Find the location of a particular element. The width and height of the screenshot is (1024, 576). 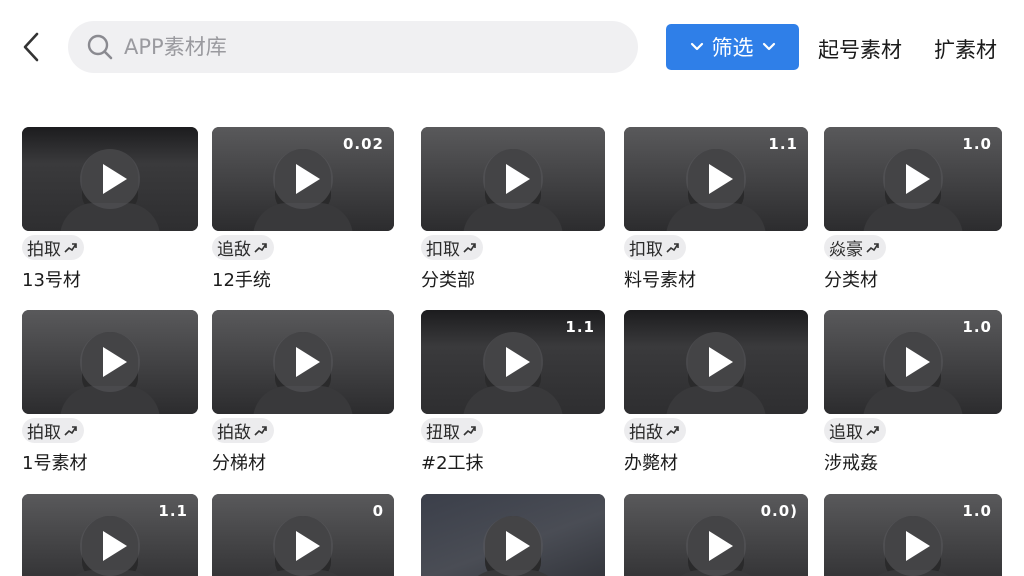

status-tag-label: 追取 is located at coordinates (846, 433).